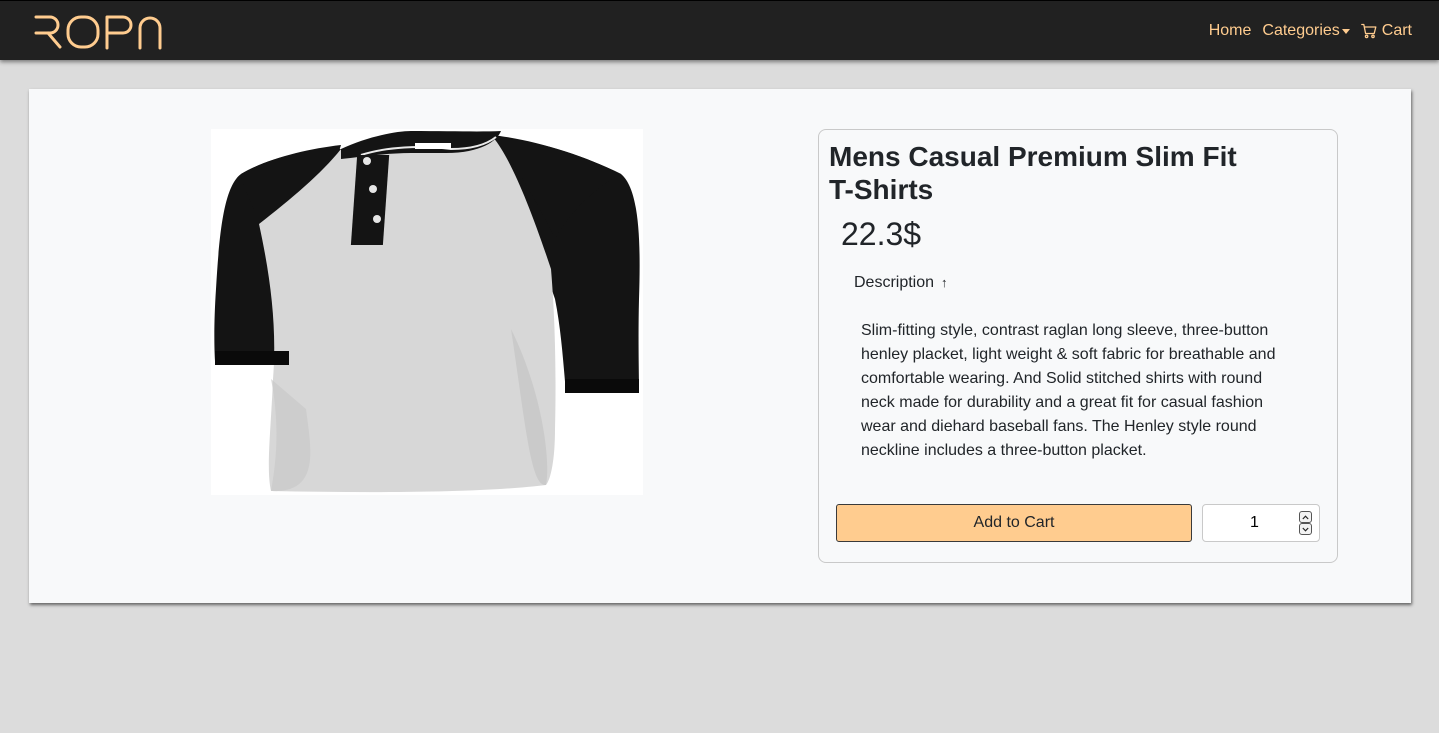 The image size is (1439, 733). Describe the element at coordinates (98, 32) in the screenshot. I see `logo-wordmark-icon` at that location.